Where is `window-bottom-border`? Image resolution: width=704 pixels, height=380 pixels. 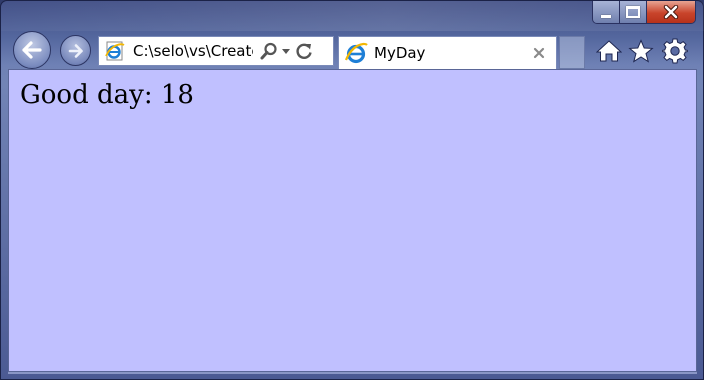
window-bottom-border is located at coordinates (352, 373).